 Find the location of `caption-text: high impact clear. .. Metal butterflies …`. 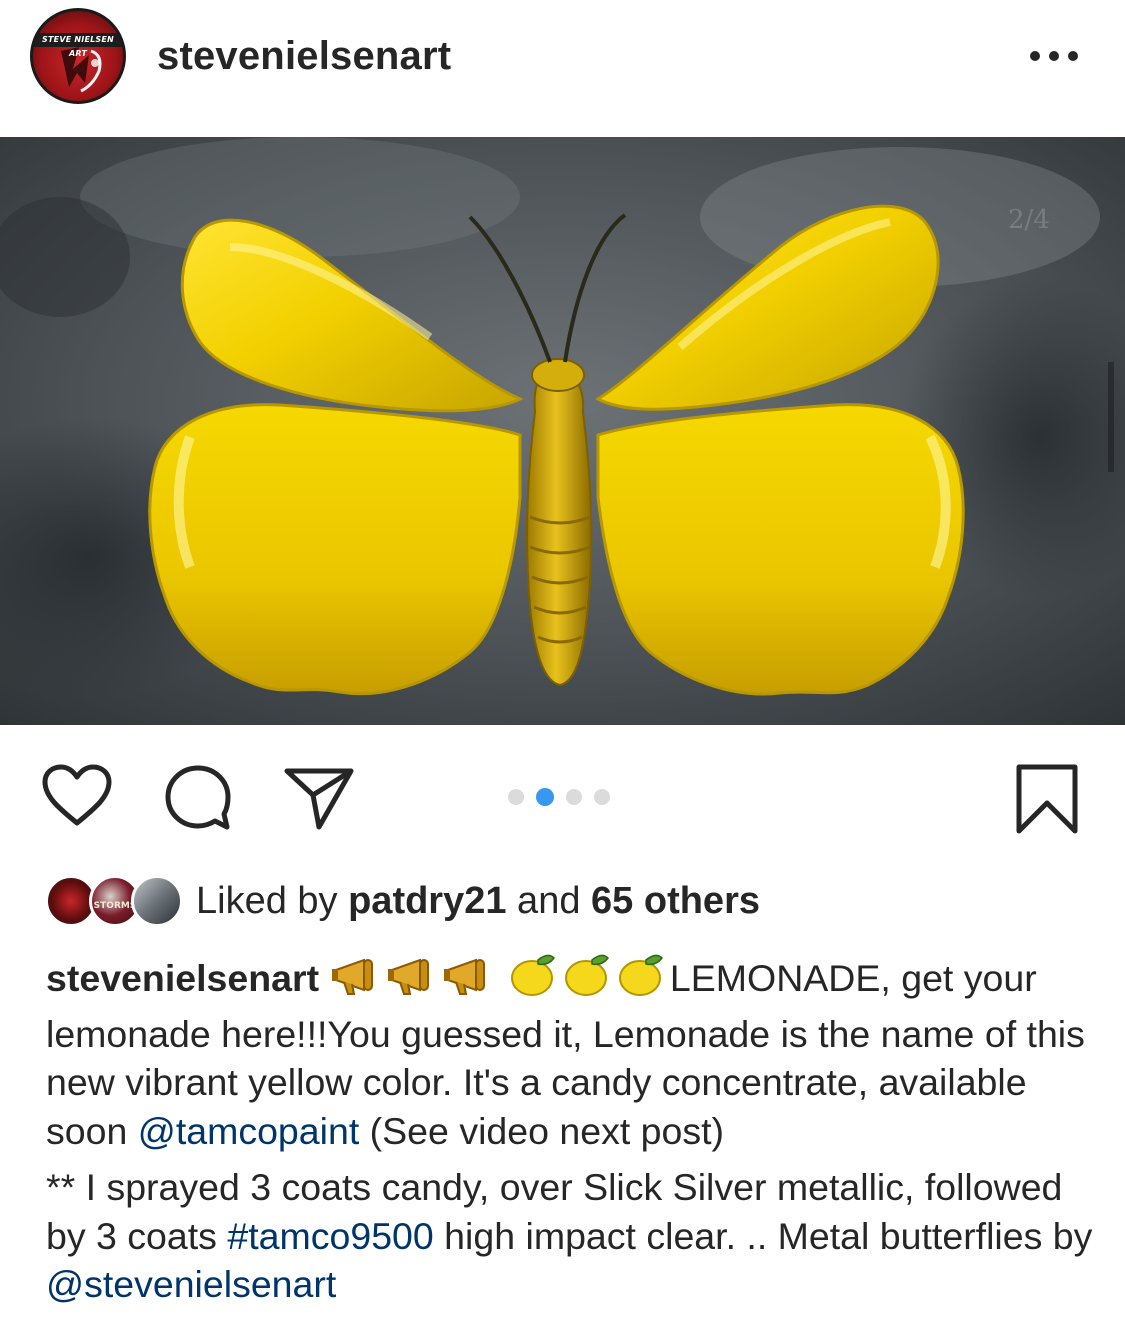

caption-text: high impact clear. .. Metal butterflies … is located at coordinates (763, 1235).